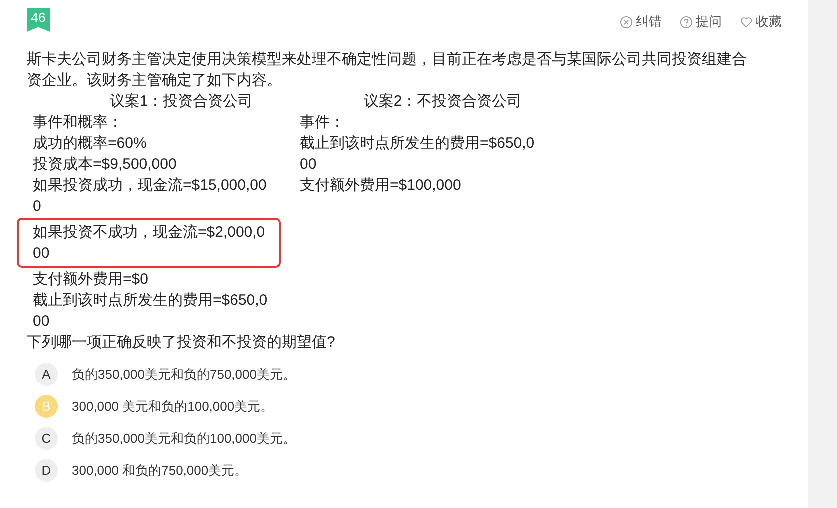 The width and height of the screenshot is (837, 508). I want to click on proposal-line: 如果投资不成功，现金流=$2,000,000, so click(149, 243).